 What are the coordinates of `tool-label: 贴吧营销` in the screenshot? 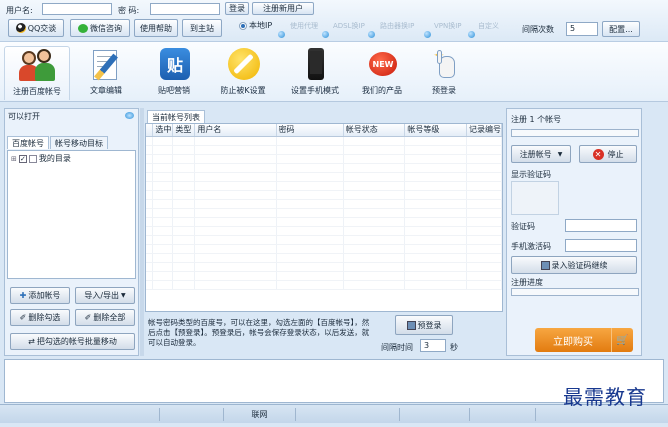 It's located at (174, 90).